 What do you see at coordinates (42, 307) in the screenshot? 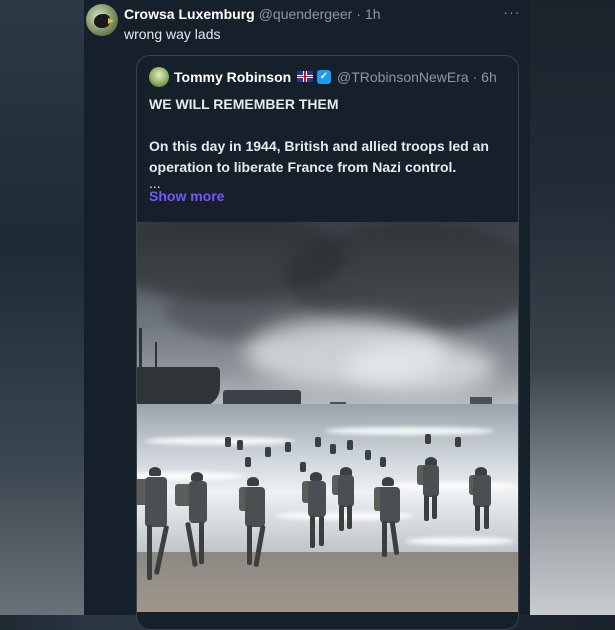
I see `background-left` at bounding box center [42, 307].